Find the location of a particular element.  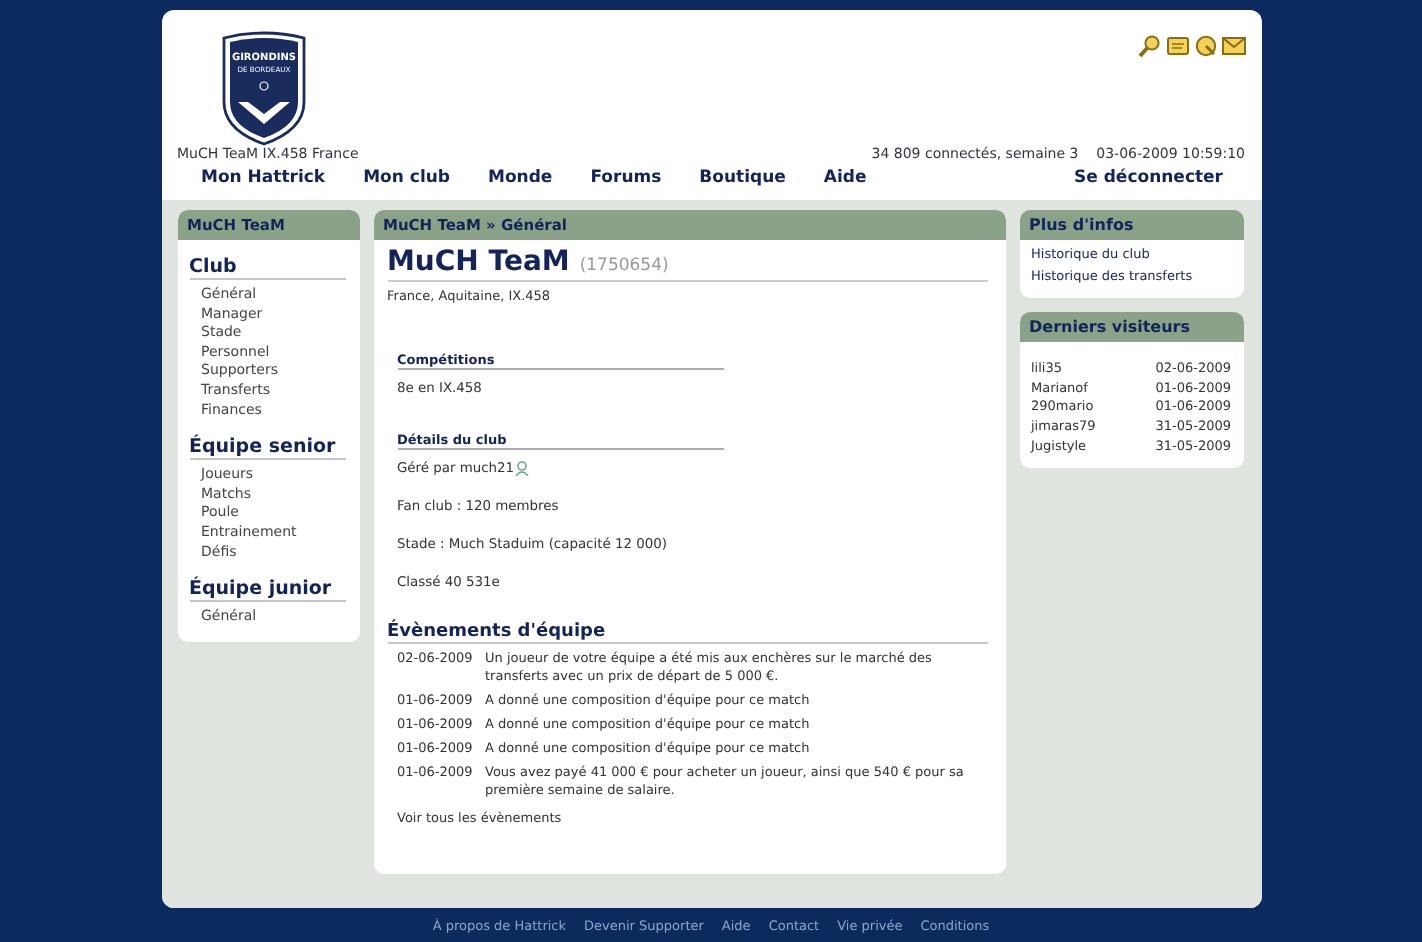

section-heading: Évènements d'équipe is located at coordinates (687, 633).